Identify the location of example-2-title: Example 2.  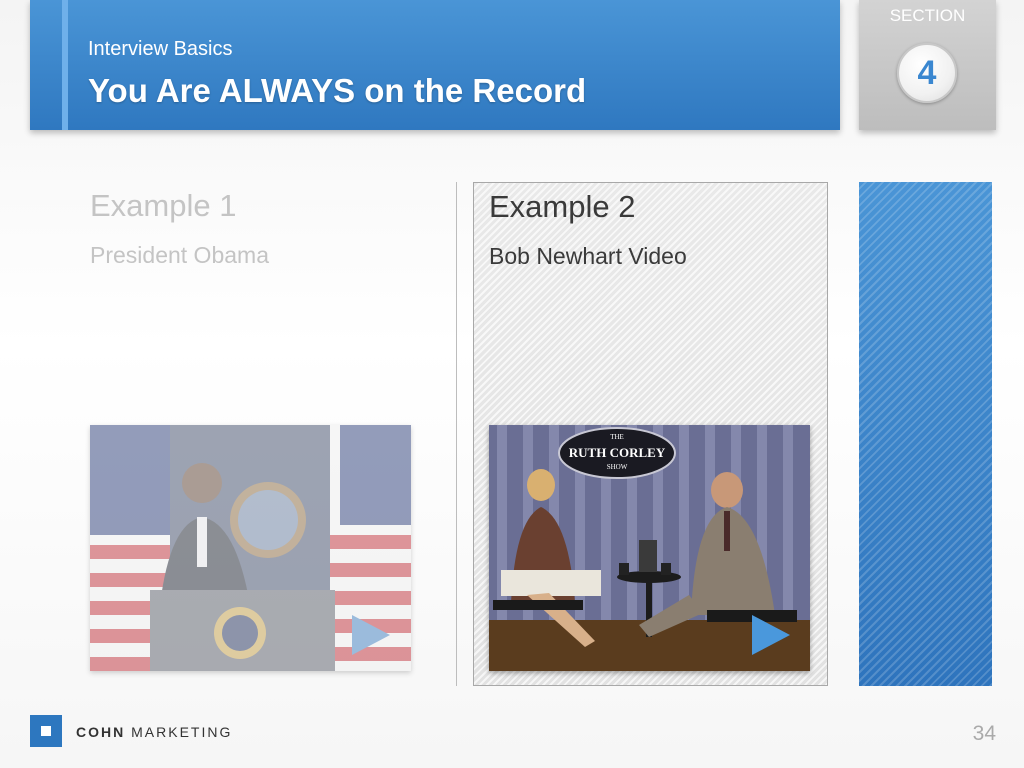
(562, 206).